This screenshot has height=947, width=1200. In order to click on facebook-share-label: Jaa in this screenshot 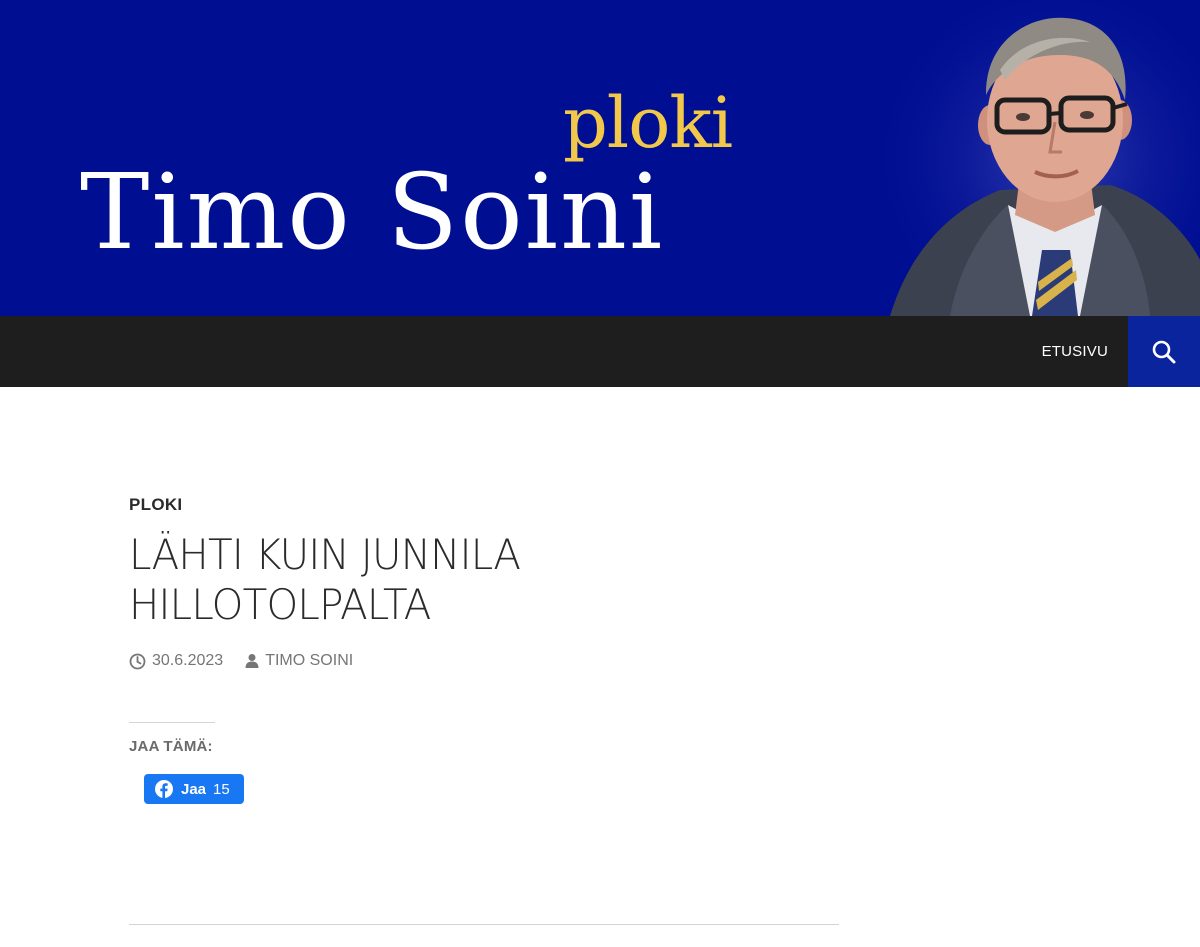, I will do `click(194, 789)`.